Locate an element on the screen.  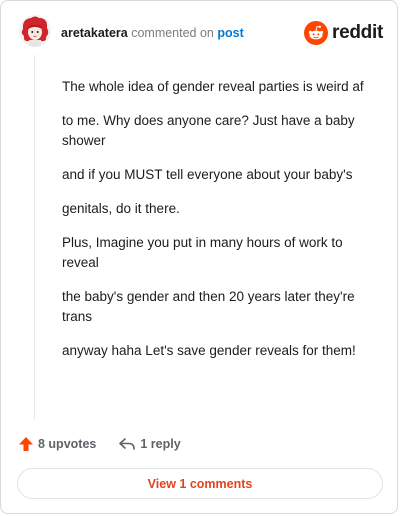
reply-button: 1 reply is located at coordinates (149, 444).